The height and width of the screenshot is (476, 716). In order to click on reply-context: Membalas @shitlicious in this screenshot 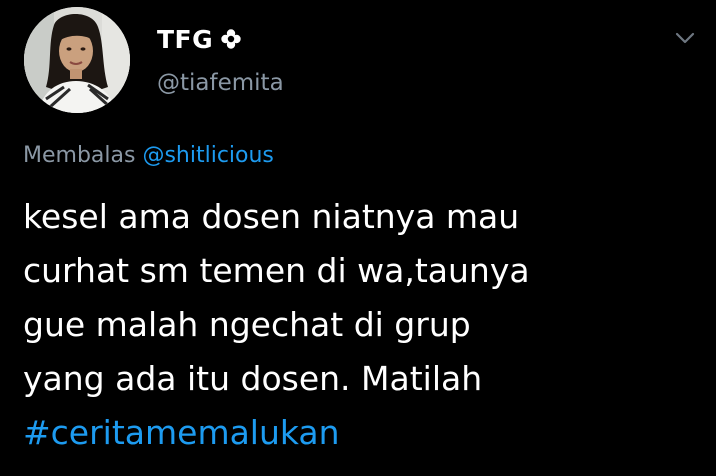, I will do `click(148, 155)`.